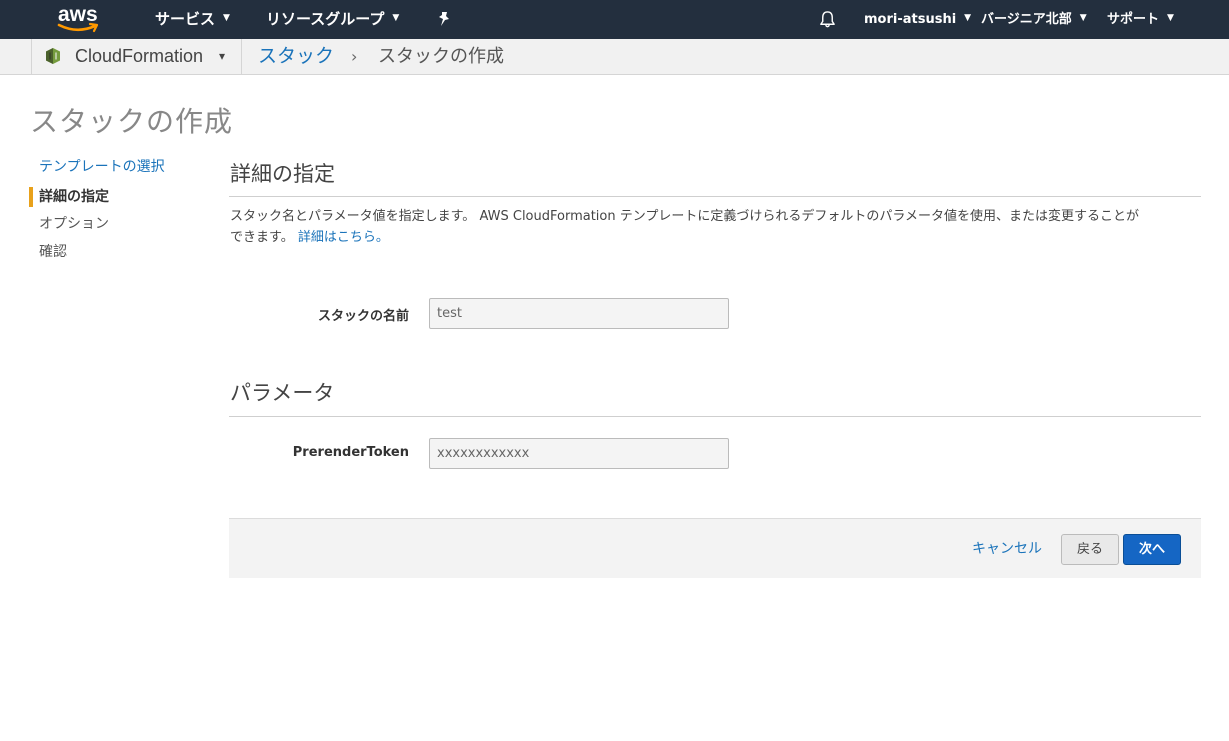 The height and width of the screenshot is (741, 1229). Describe the element at coordinates (282, 393) in the screenshot. I see `parameters-heading: パラメータ` at that location.